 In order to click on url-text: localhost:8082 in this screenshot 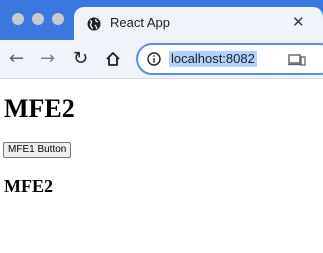, I will do `click(213, 59)`.